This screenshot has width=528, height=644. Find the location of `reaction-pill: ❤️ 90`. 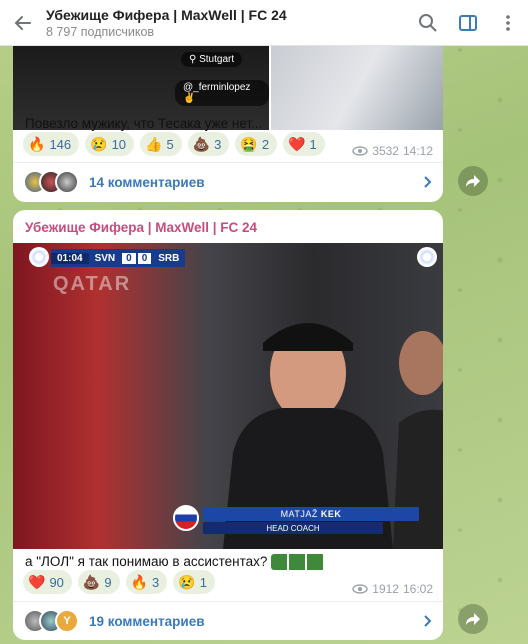

reaction-pill: ❤️ 90 is located at coordinates (47, 582).